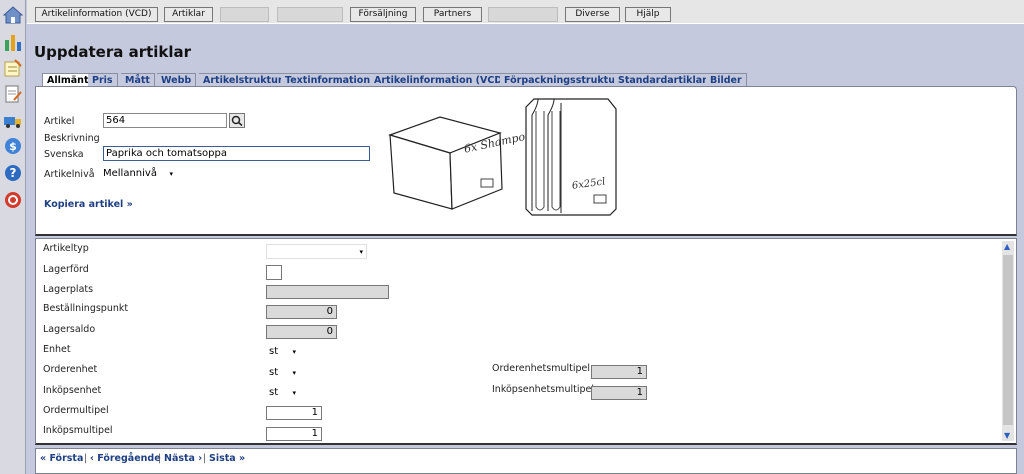 This screenshot has width=1024, height=474. What do you see at coordinates (274, 351) in the screenshot?
I see `enhet-value: st` at bounding box center [274, 351].